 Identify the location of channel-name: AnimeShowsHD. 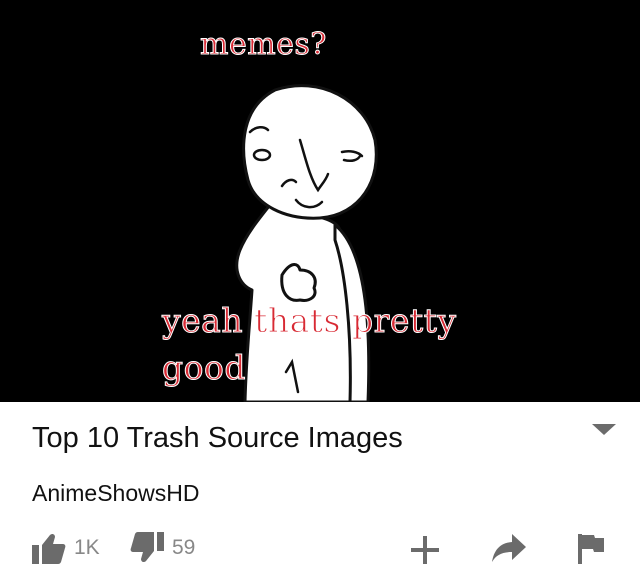
(115, 493).